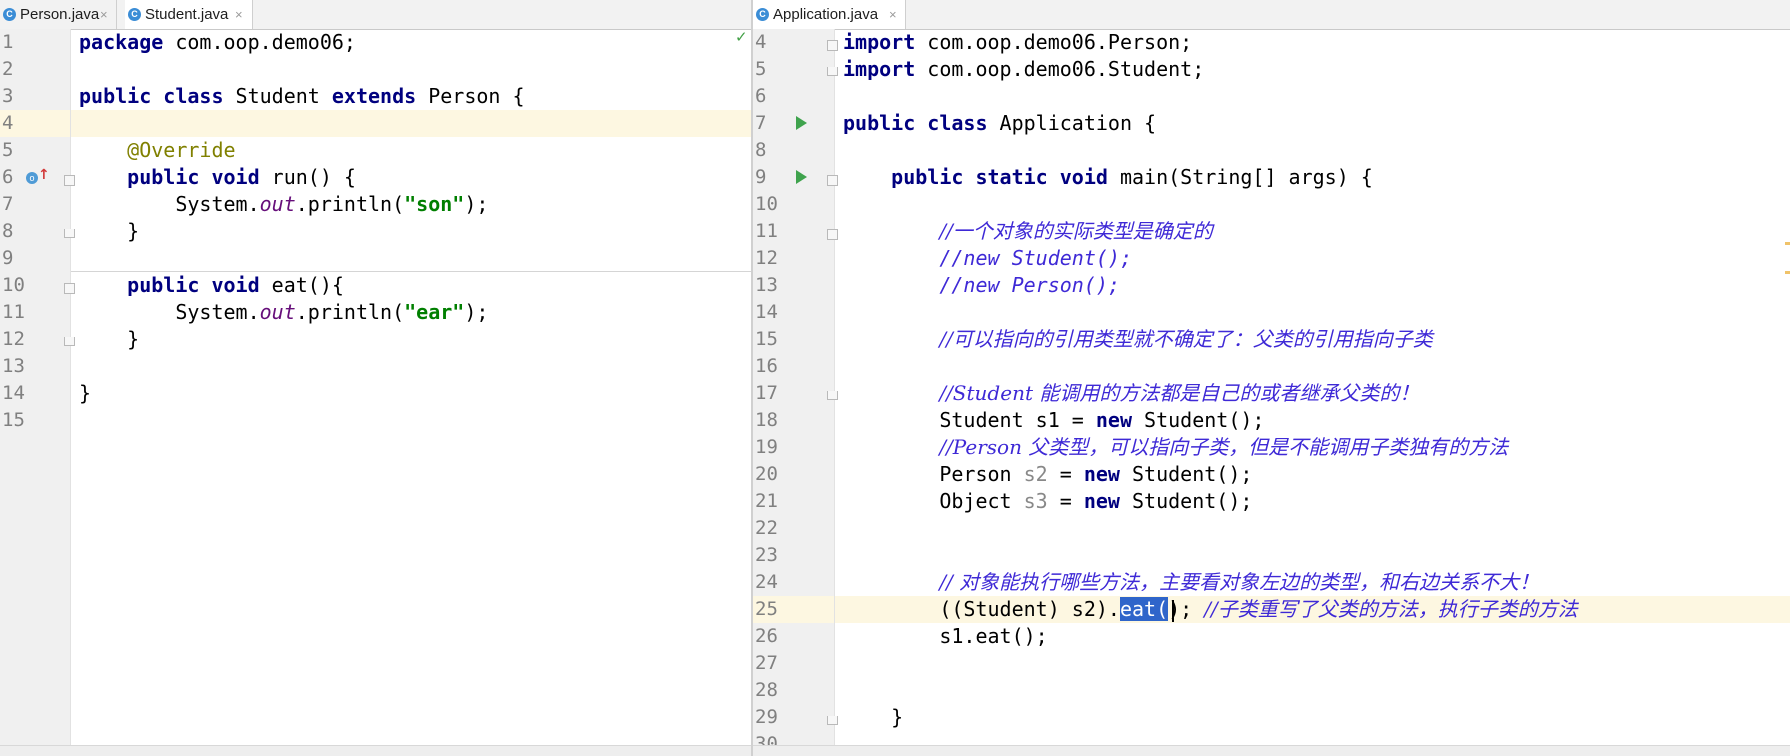 The height and width of the screenshot is (756, 1790). Describe the element at coordinates (1312, 636) in the screenshot. I see `code-line: s1.eat();` at that location.